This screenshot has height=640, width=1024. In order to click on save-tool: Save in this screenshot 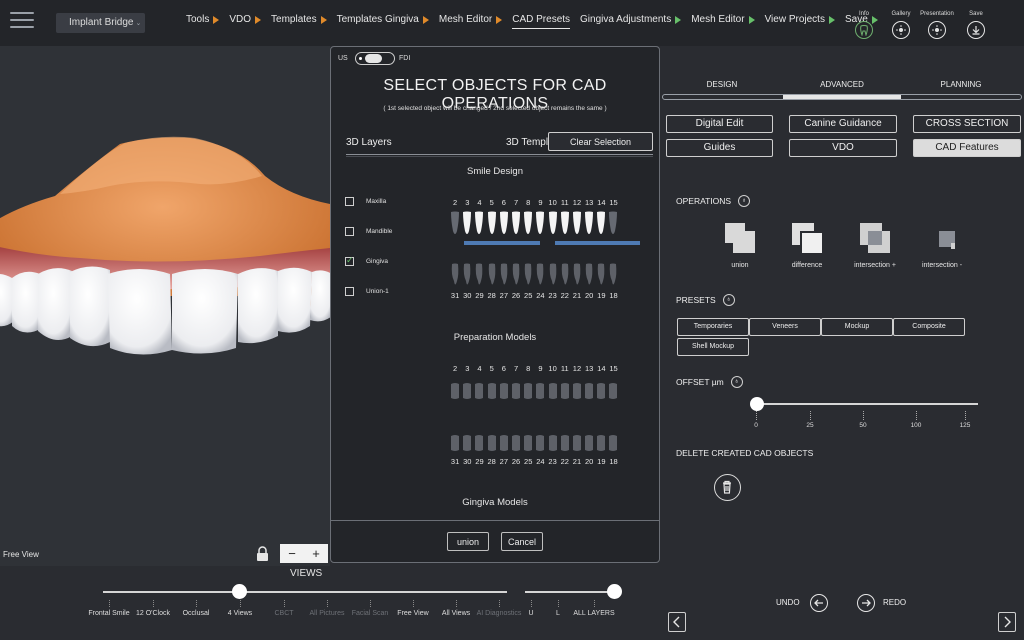, I will do `click(976, 25)`.